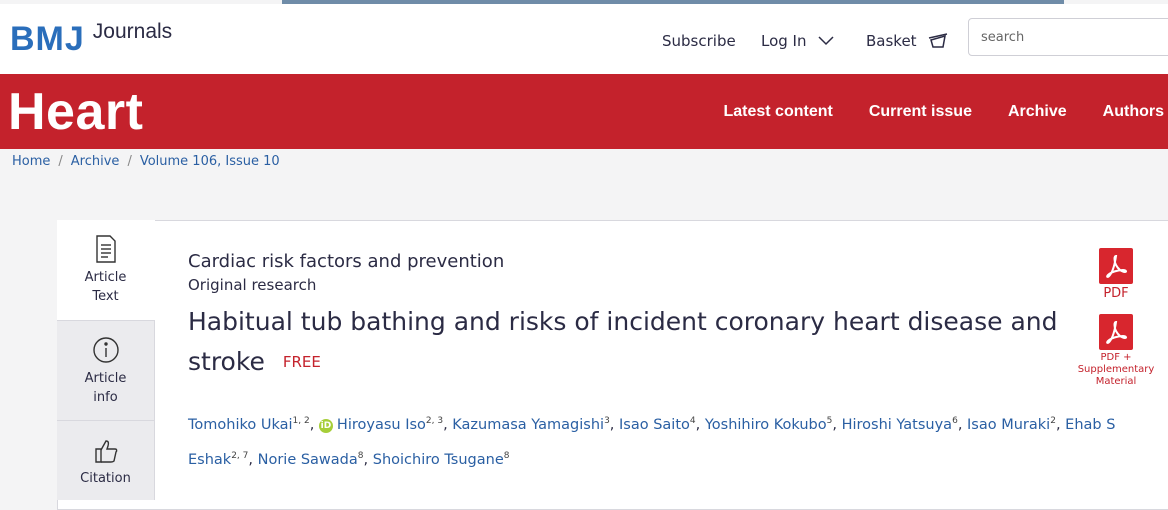  Describe the element at coordinates (1116, 369) in the screenshot. I see `pdf-supplementary-label: PDF + Supplementary Material` at that location.